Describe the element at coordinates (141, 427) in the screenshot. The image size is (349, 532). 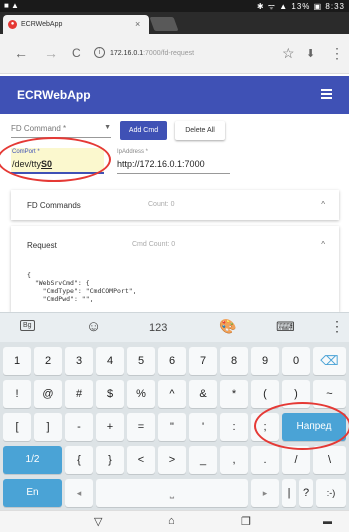
I see `key-equals: =` at that location.